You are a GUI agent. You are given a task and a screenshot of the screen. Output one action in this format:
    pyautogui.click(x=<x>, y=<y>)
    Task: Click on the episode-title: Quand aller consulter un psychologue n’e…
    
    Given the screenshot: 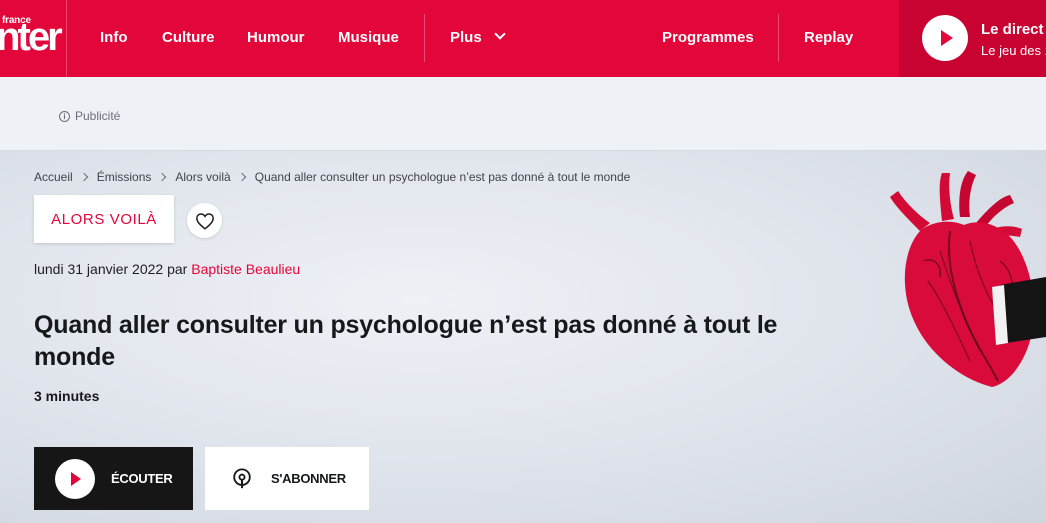 What is the action you would take?
    pyautogui.click(x=406, y=341)
    